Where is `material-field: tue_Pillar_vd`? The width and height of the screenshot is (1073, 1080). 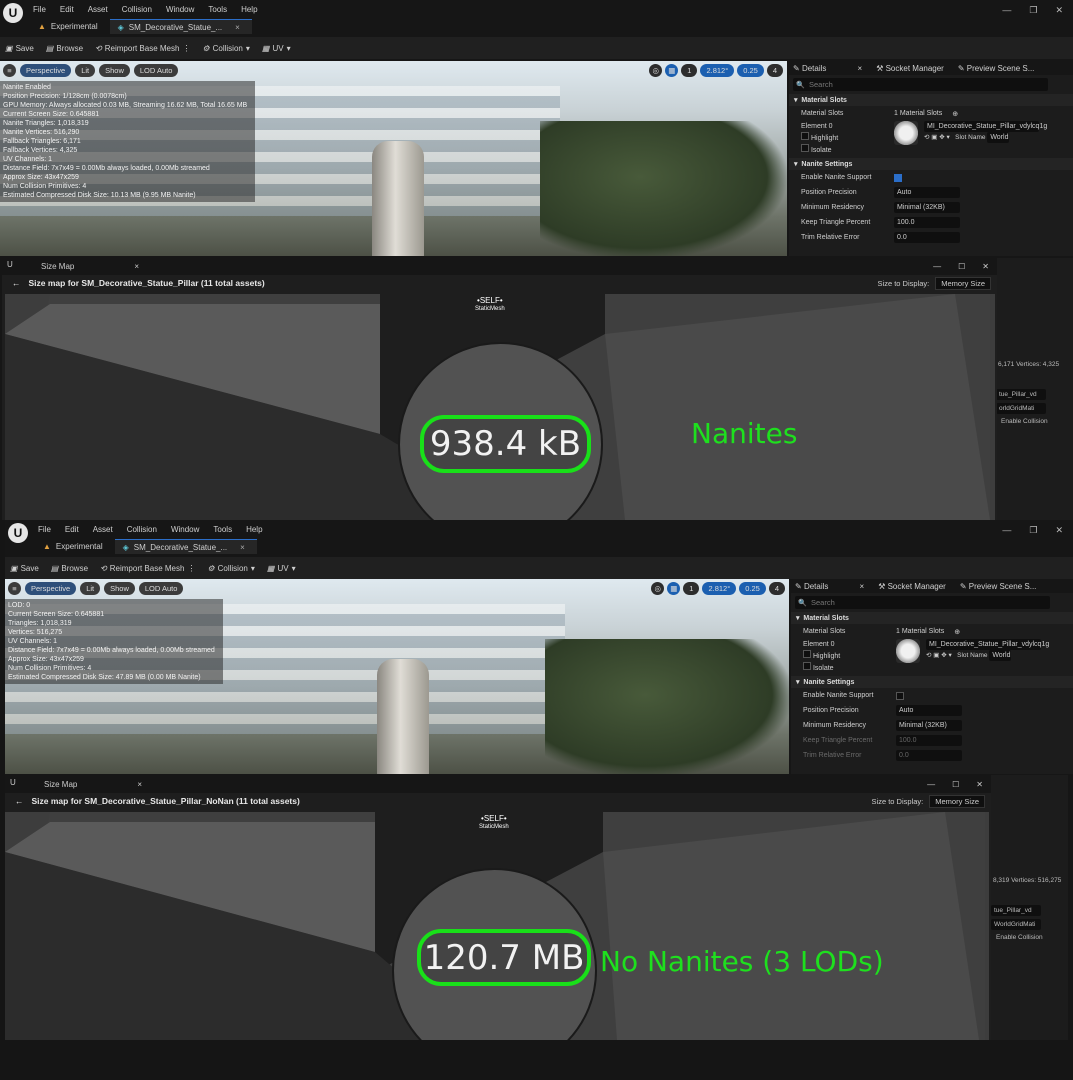
material-field: tue_Pillar_vd is located at coordinates (1021, 394).